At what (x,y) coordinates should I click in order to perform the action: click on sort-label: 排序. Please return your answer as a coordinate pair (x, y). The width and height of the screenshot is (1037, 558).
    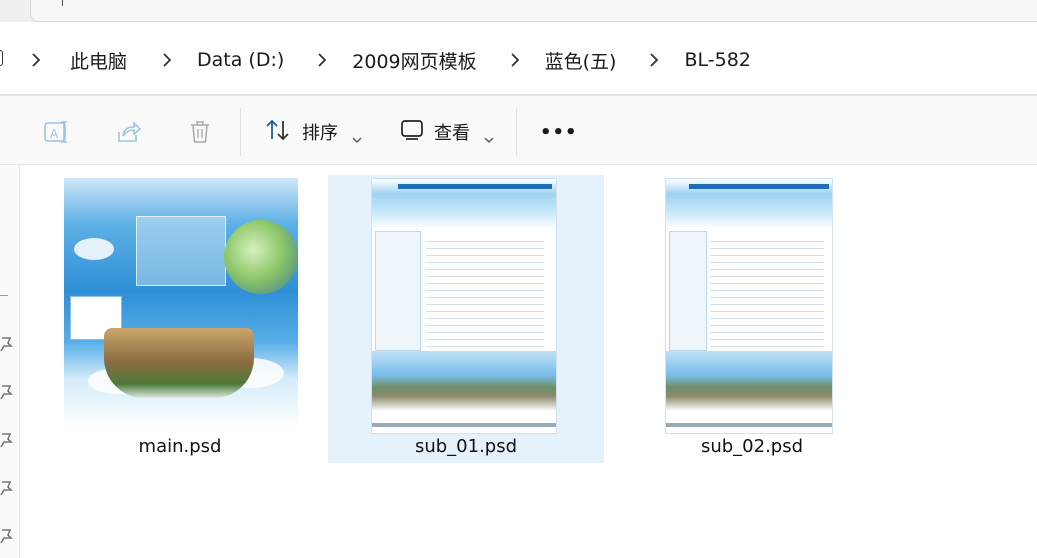
    Looking at the image, I should click on (320, 133).